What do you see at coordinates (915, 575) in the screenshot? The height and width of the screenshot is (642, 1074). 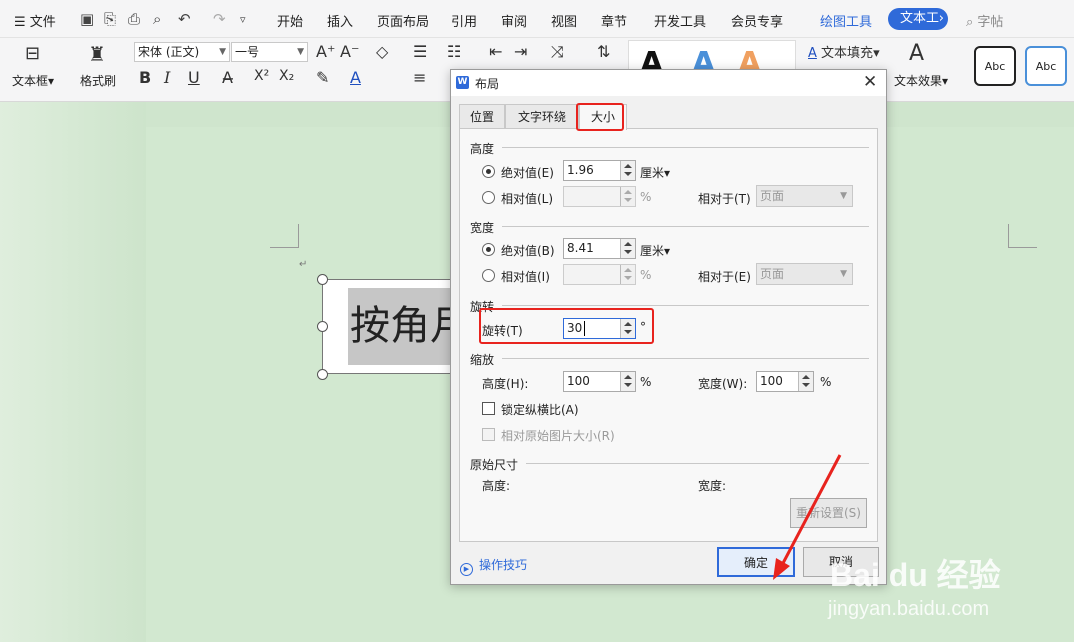 I see `watermark-logo: Bai du 经验` at bounding box center [915, 575].